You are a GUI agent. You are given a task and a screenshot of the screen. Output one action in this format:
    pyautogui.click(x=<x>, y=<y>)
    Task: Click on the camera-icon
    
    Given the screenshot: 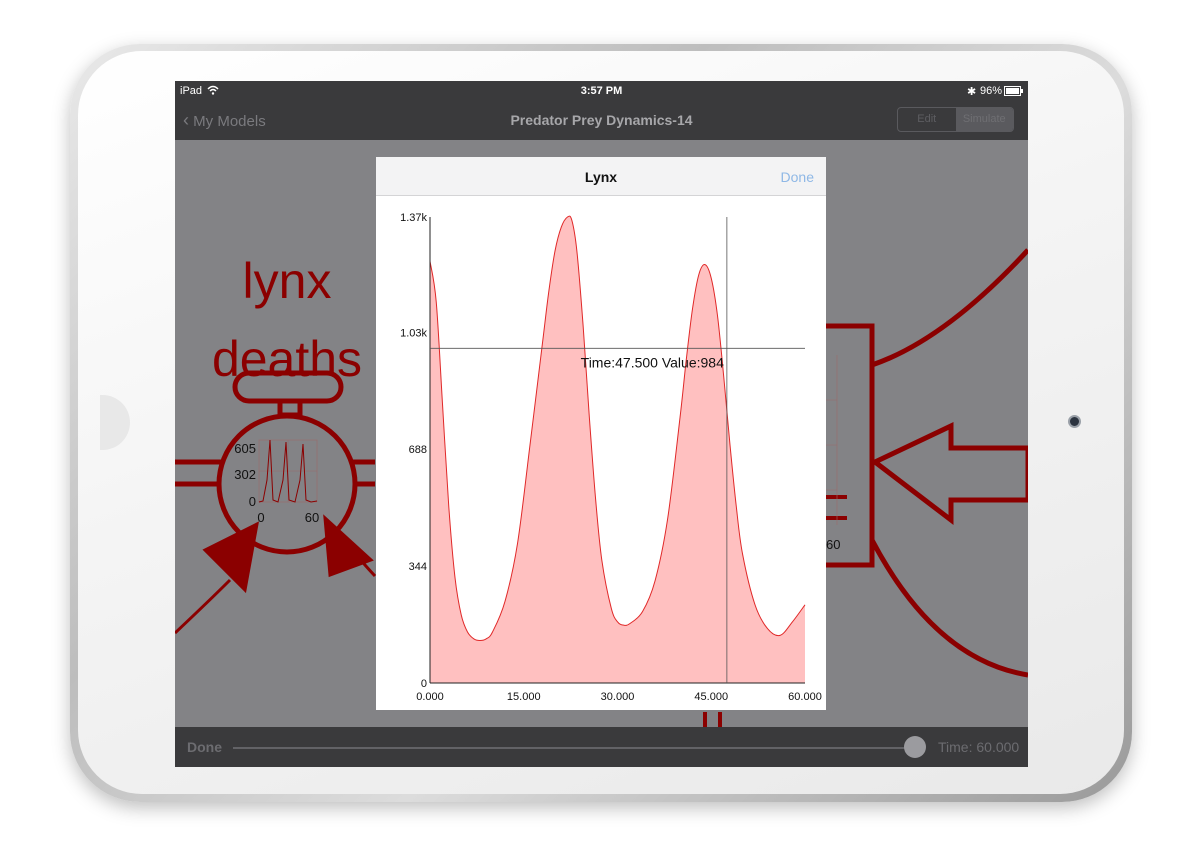 What is the action you would take?
    pyautogui.click(x=1074, y=421)
    